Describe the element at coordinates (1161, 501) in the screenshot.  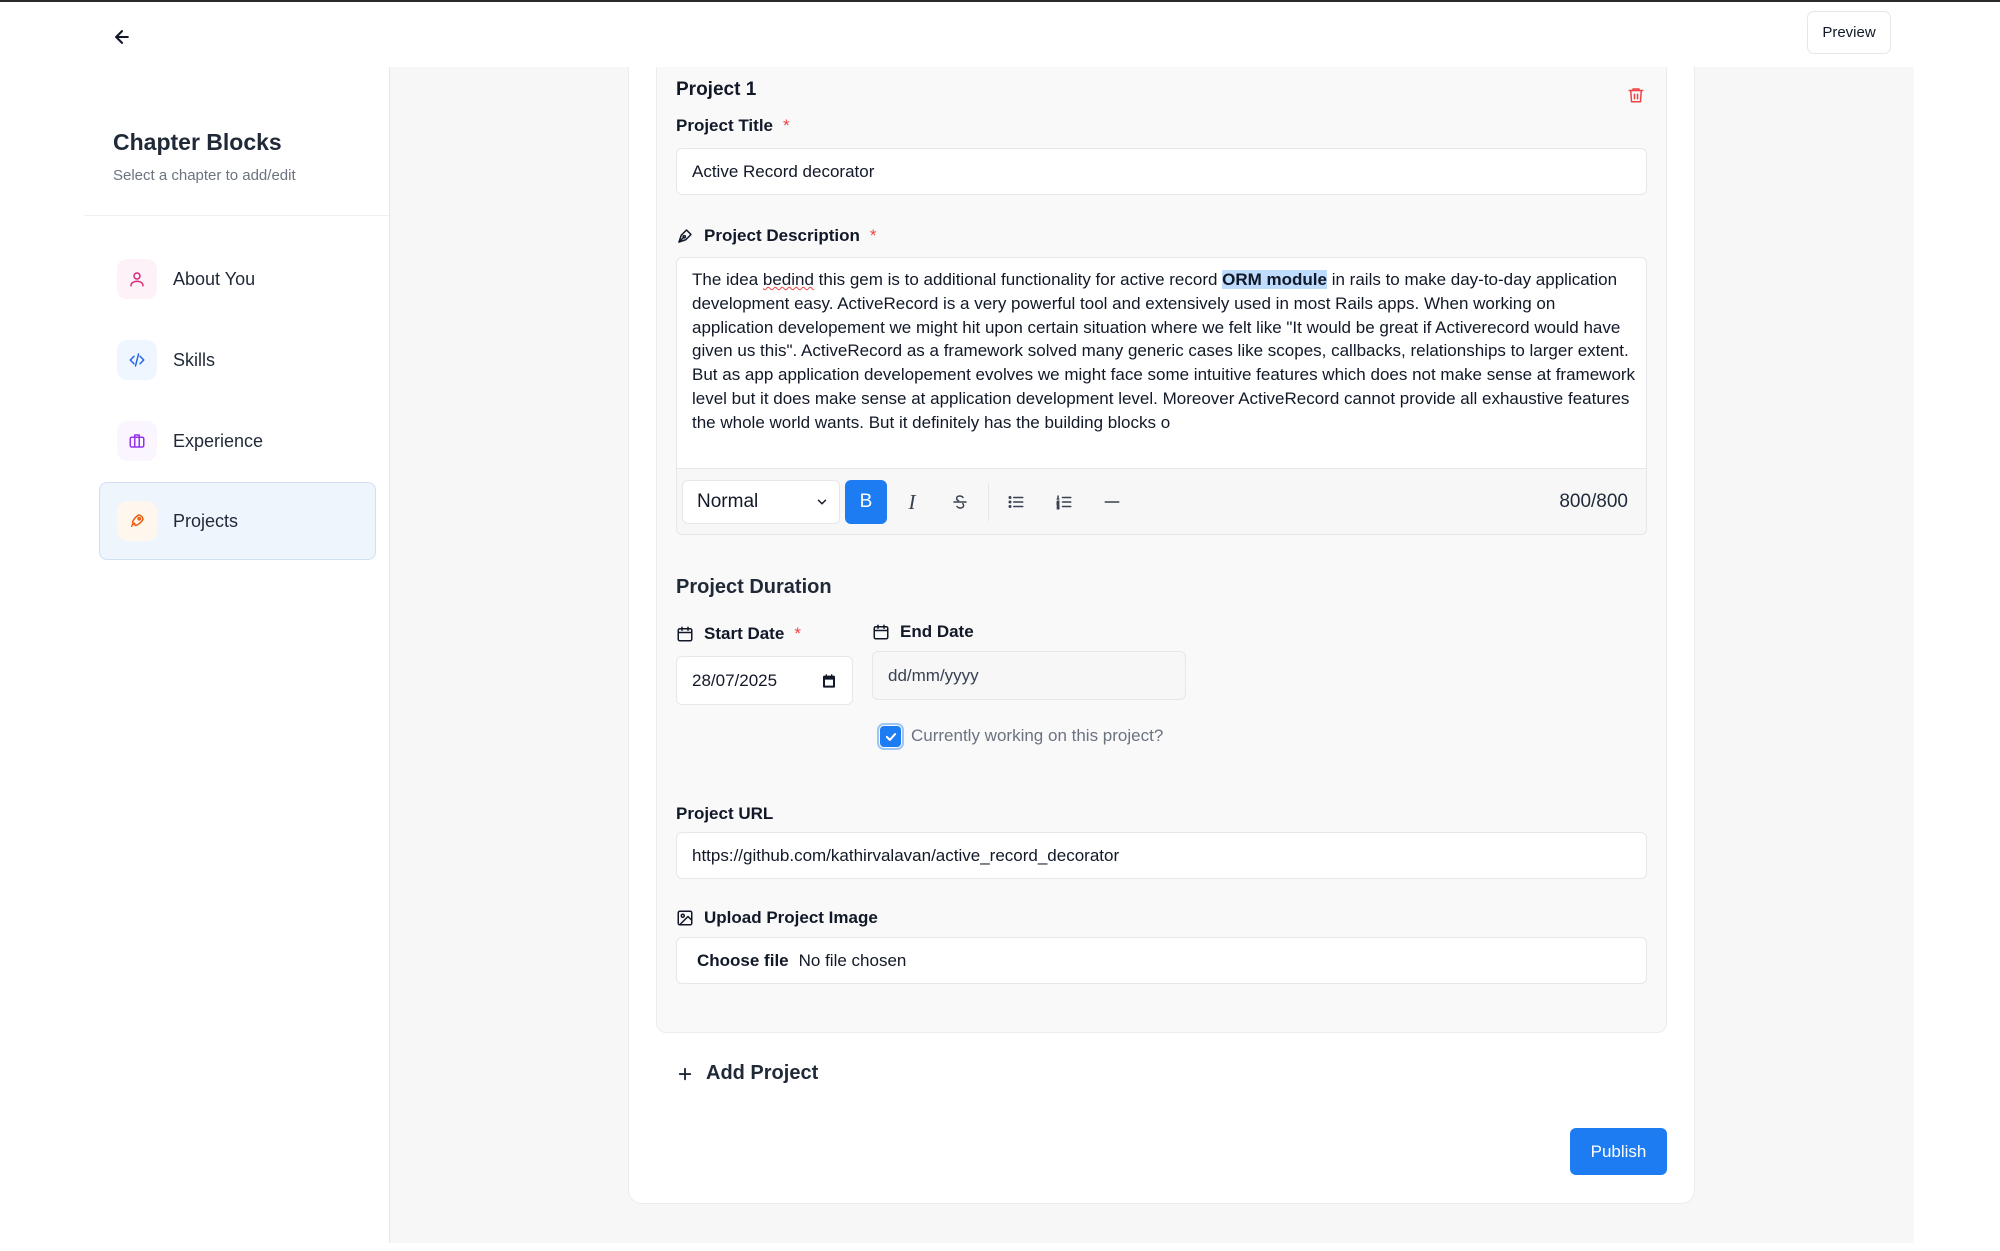
I see `editor-toolbar: Normal B I 800/800` at that location.